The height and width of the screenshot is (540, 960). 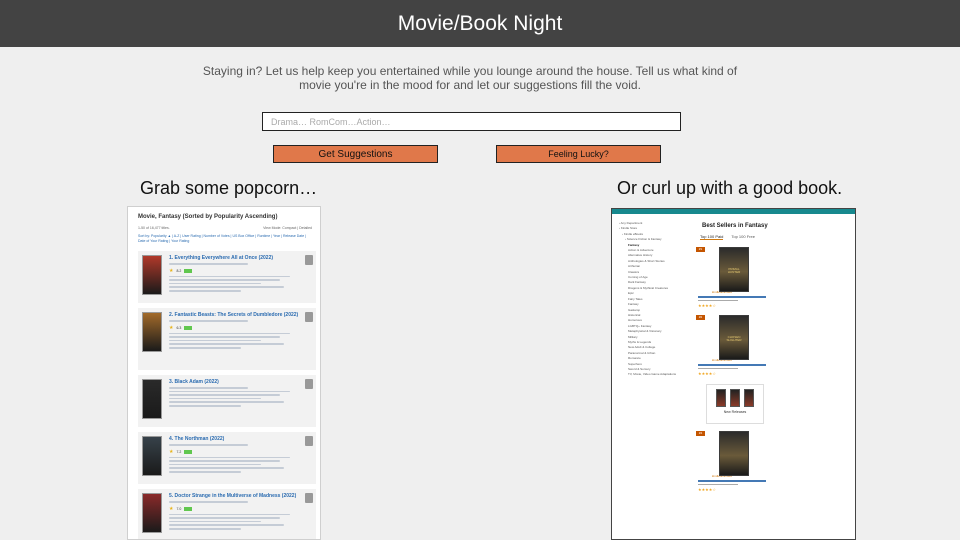 I want to click on rank-badge: #4, so click(x=700, y=433).